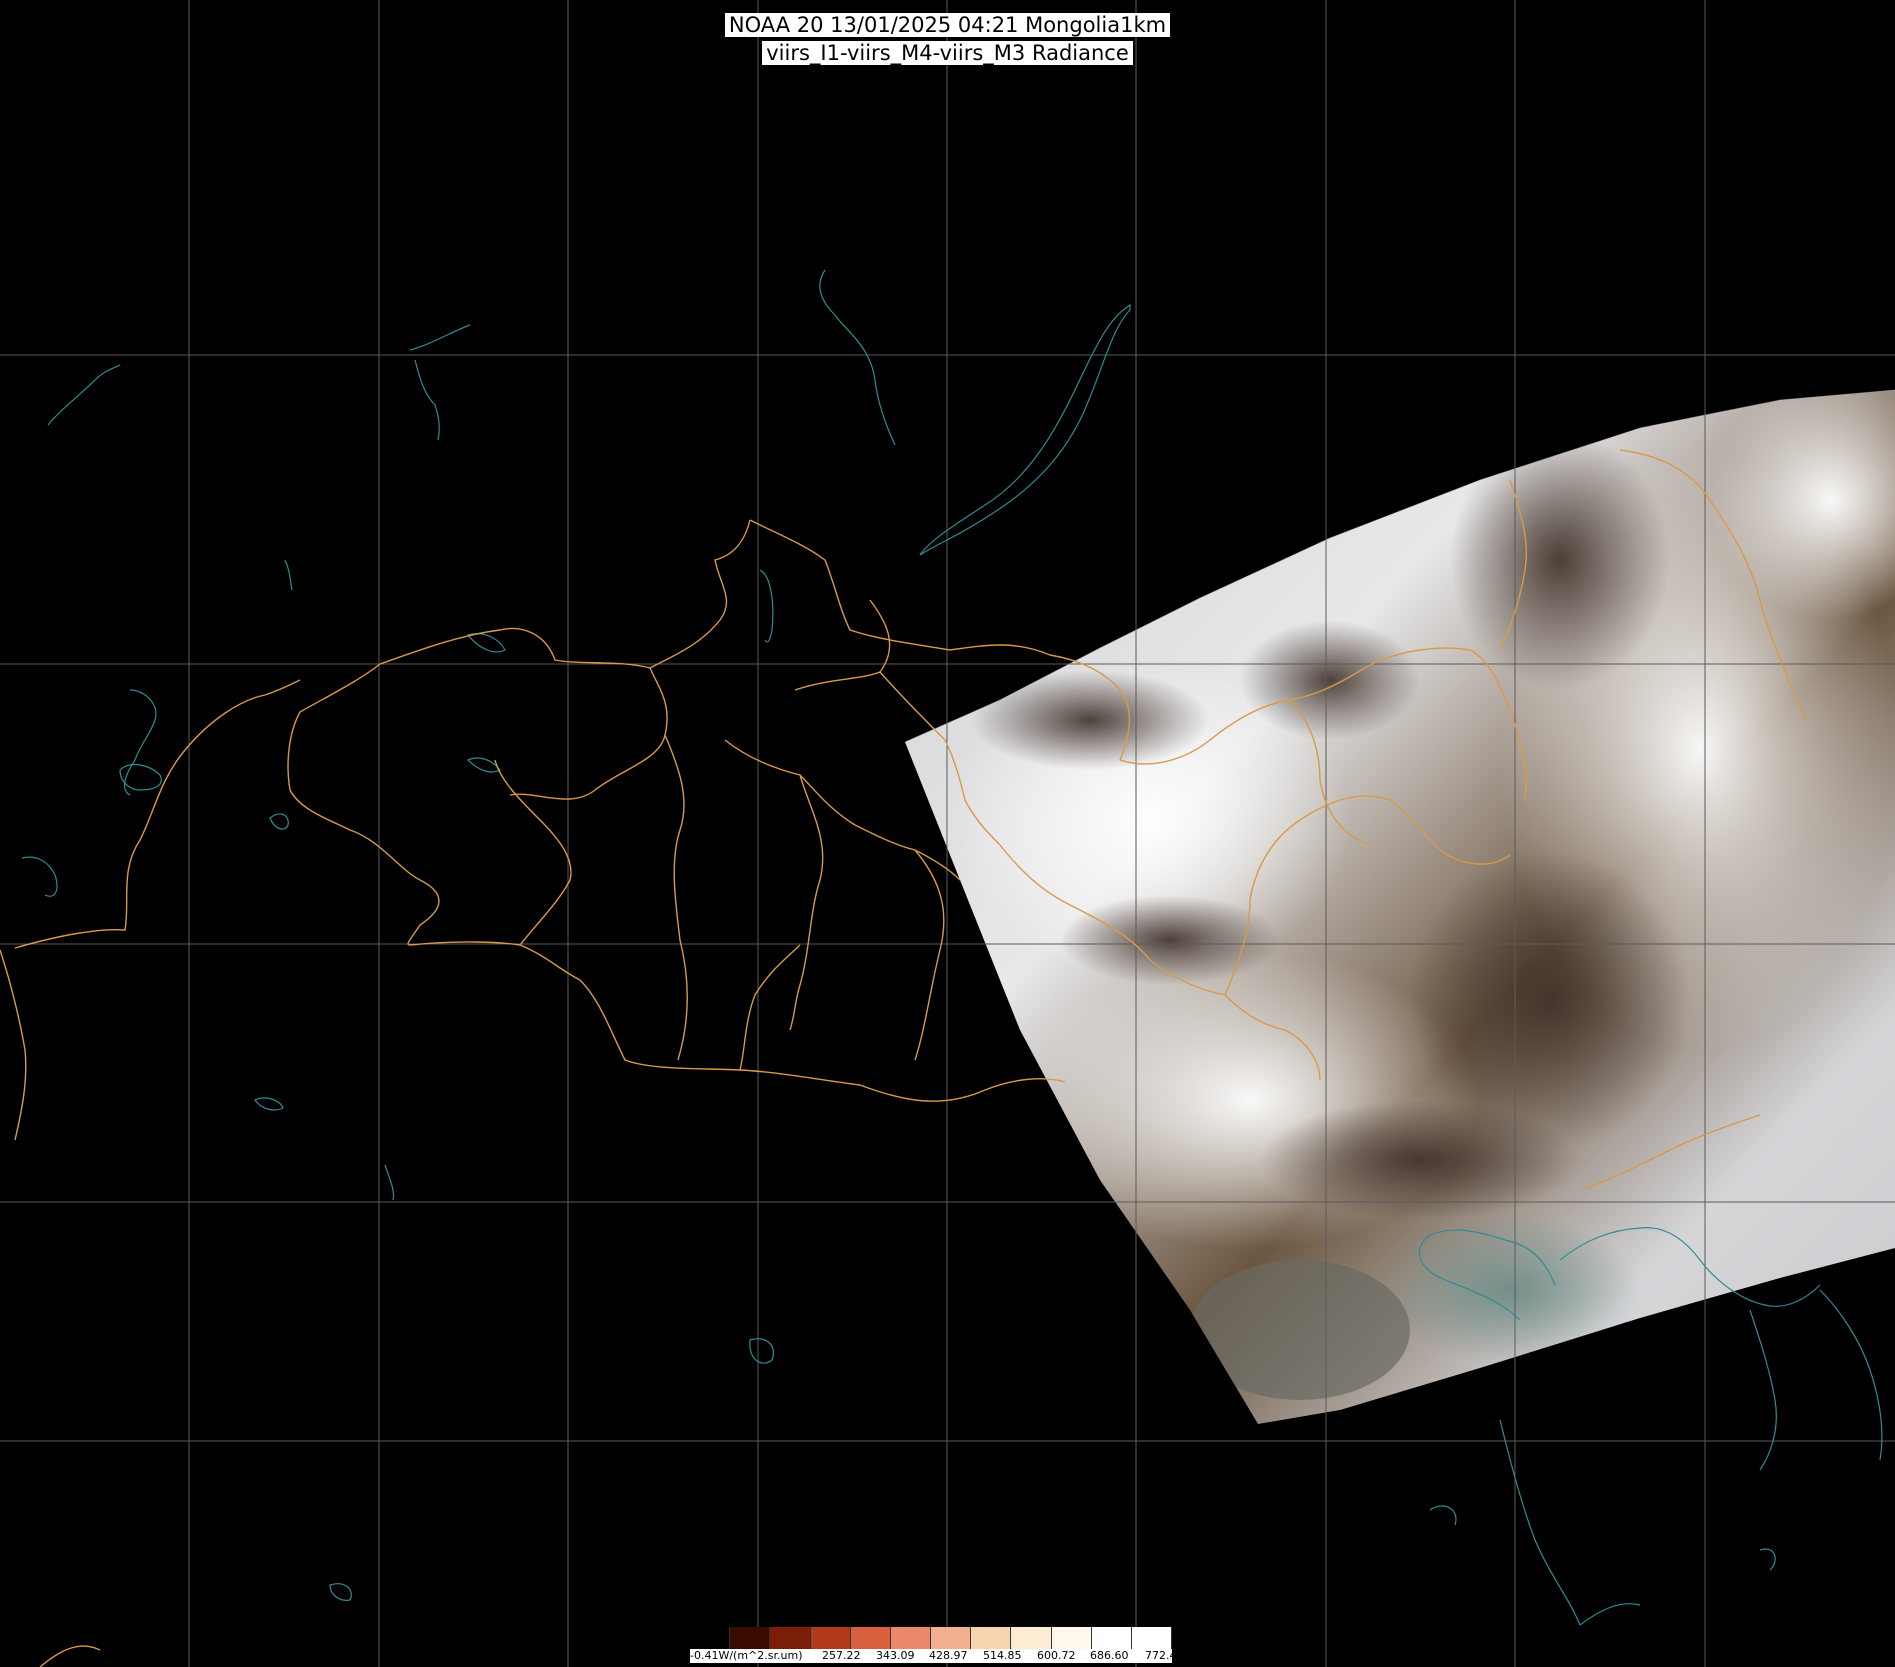  Describe the element at coordinates (746, 1655) in the screenshot. I see `colorbar-tick-label: -0.41W/(m^2.sr.um)` at that location.